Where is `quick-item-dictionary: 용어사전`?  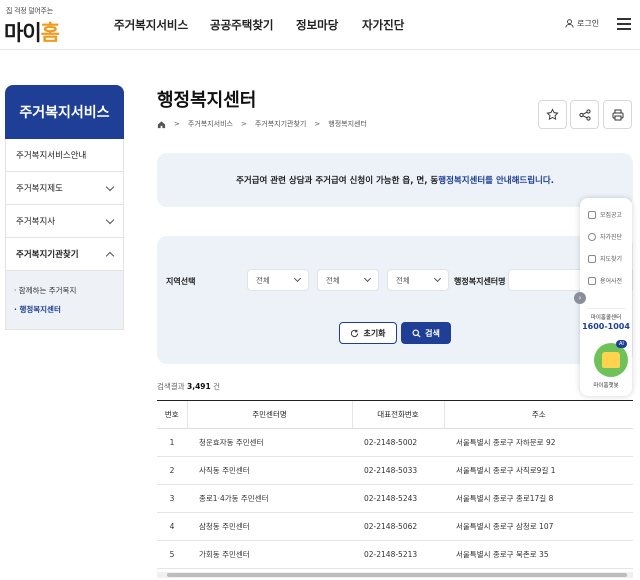
quick-item-dictionary: 용어사전 is located at coordinates (605, 280).